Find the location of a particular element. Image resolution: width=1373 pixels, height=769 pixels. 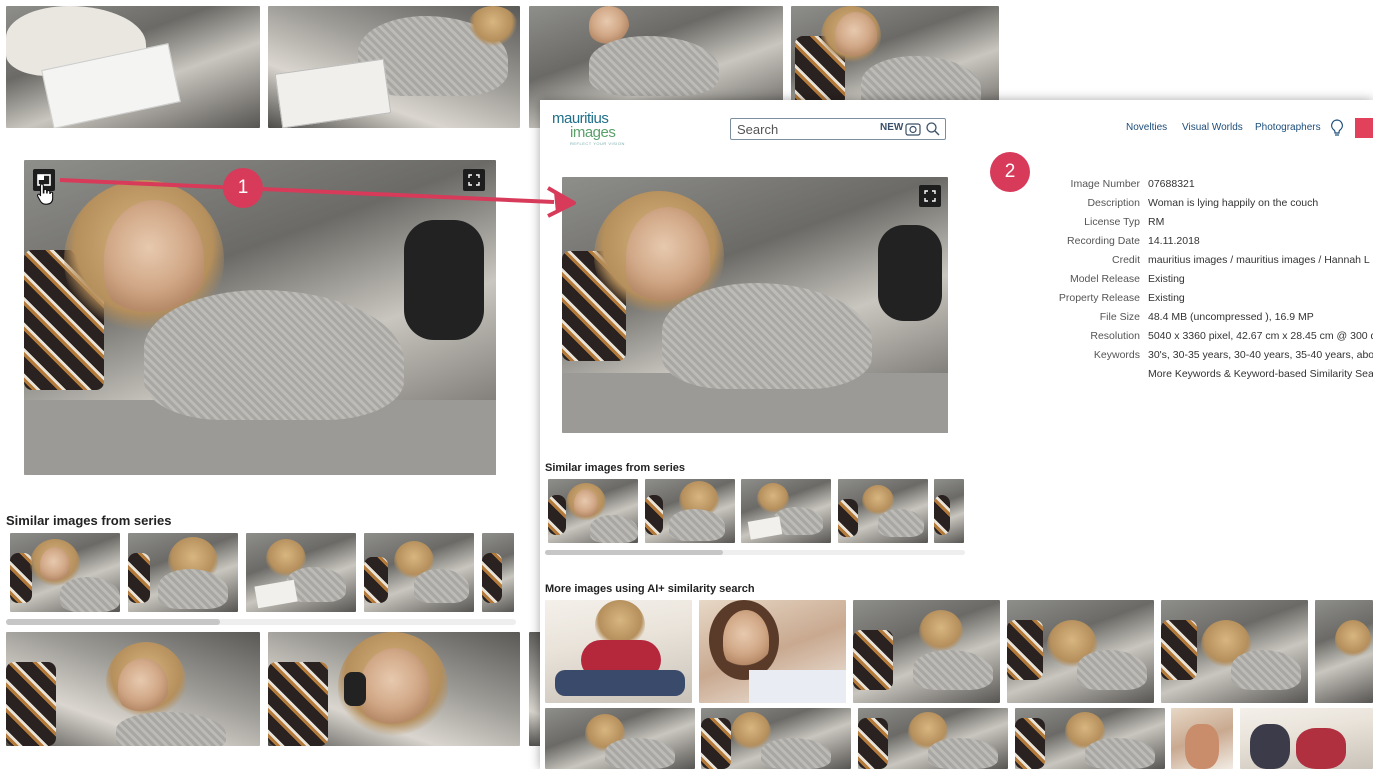

detail-label: Recording Date is located at coordinates (1103, 241).